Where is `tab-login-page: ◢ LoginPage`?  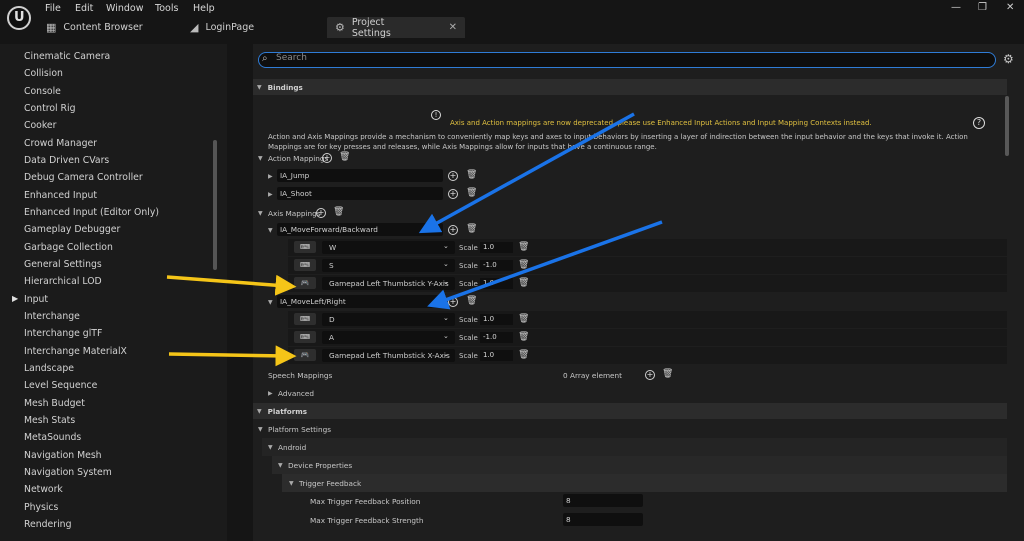 tab-login-page: ◢ LoginPage is located at coordinates (222, 27).